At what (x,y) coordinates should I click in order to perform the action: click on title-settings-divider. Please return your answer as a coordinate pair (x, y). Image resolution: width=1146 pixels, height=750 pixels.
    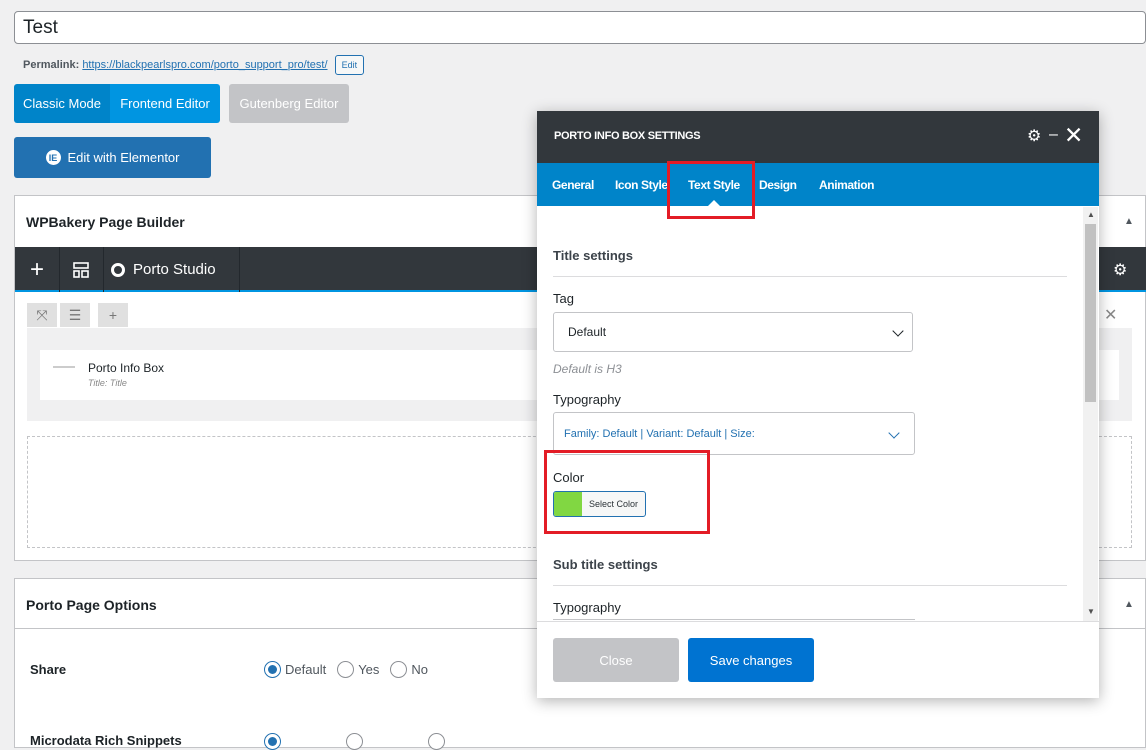
    Looking at the image, I should click on (810, 276).